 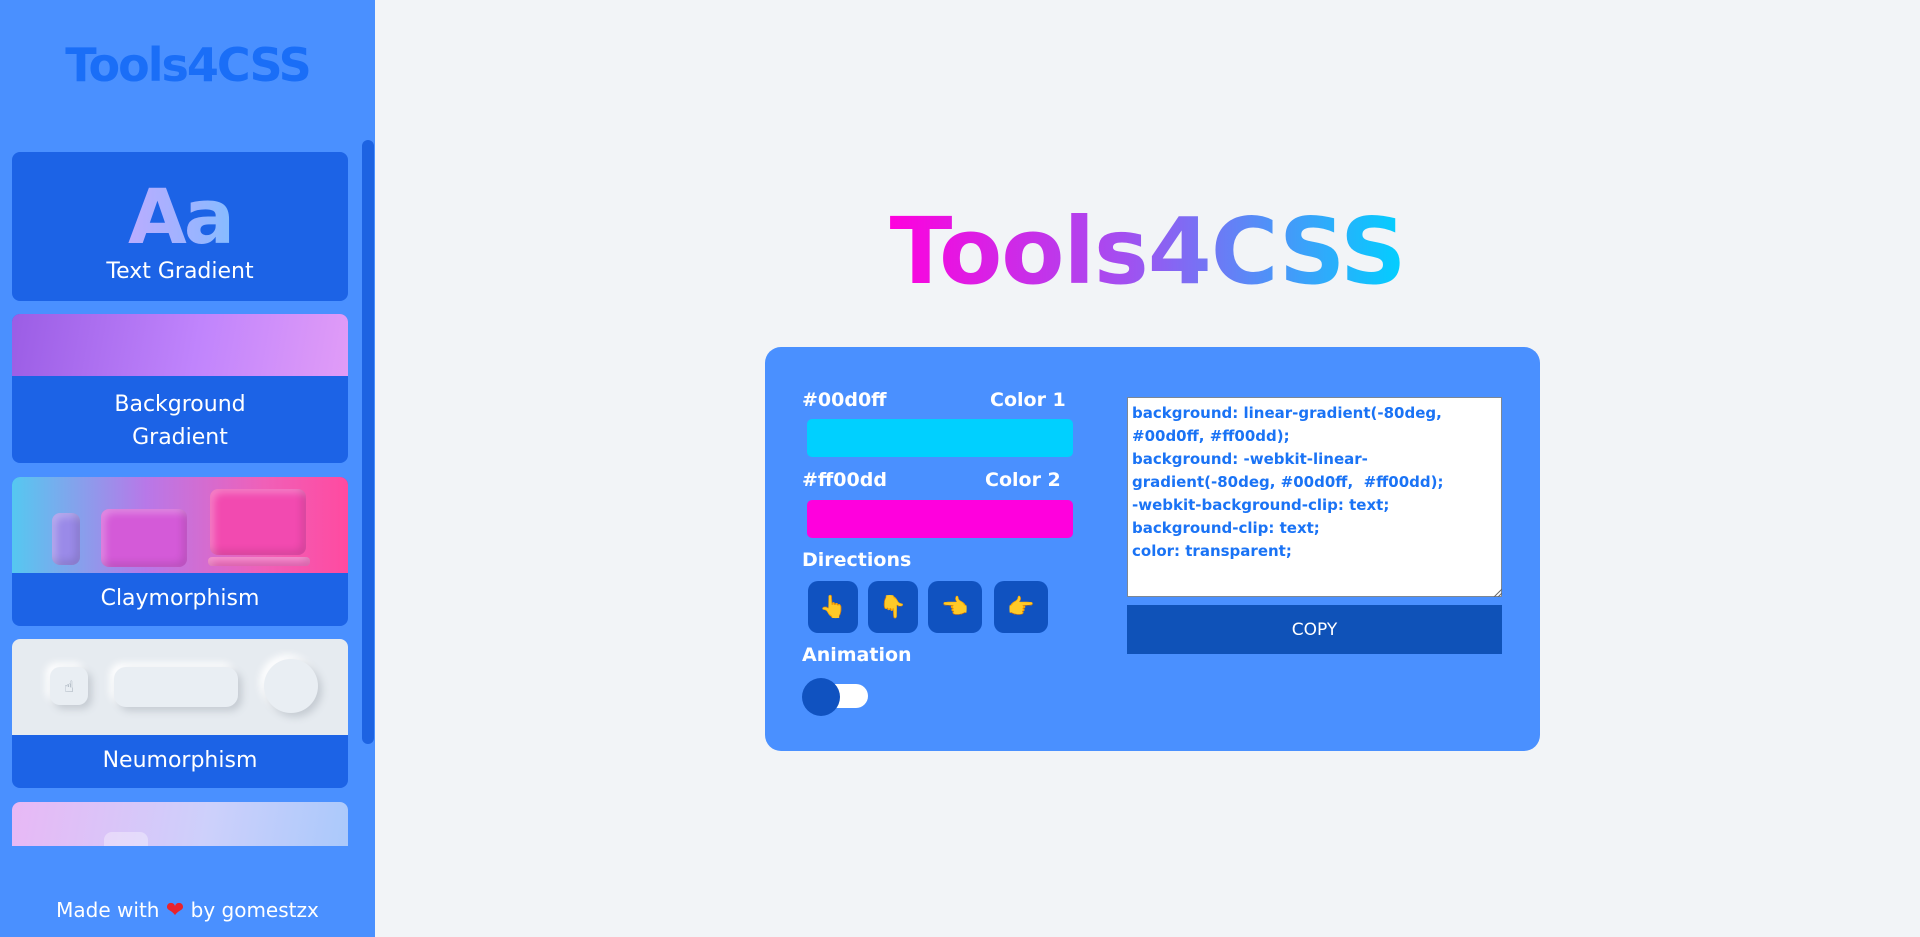 I want to click on brand-logo: Tools4CSS, so click(x=187, y=65).